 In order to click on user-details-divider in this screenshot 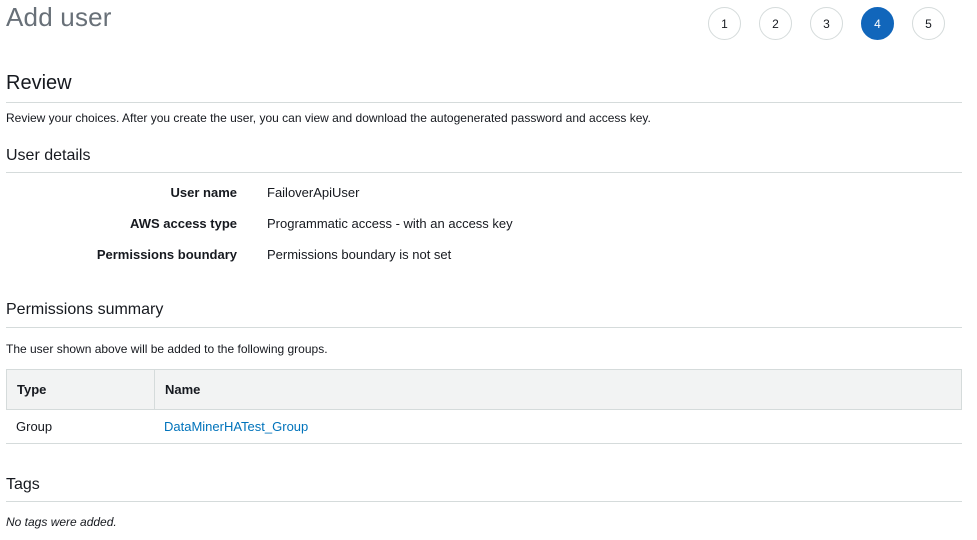, I will do `click(484, 172)`.